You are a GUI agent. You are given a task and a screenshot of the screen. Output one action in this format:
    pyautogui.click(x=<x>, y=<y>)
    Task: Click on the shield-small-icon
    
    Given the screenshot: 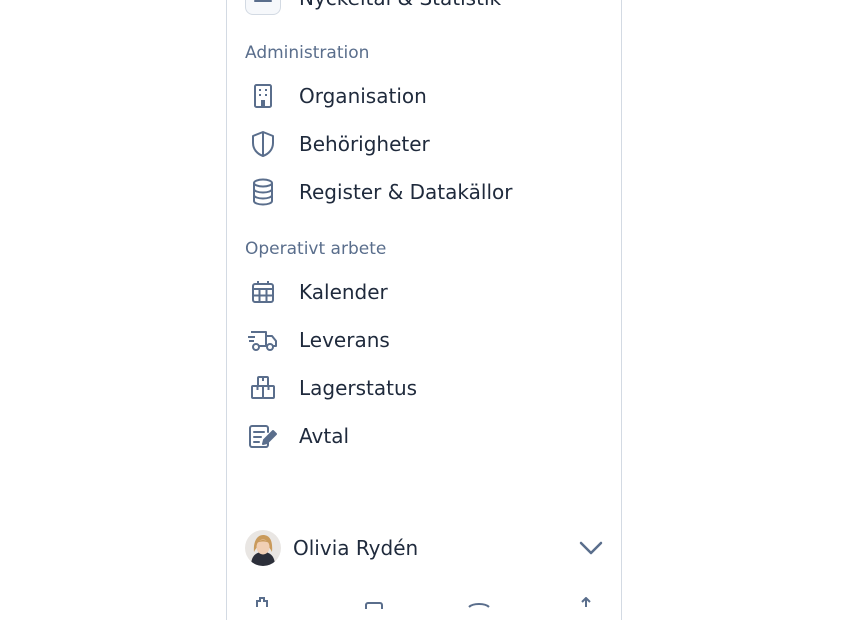 What is the action you would take?
    pyautogui.click(x=479, y=603)
    